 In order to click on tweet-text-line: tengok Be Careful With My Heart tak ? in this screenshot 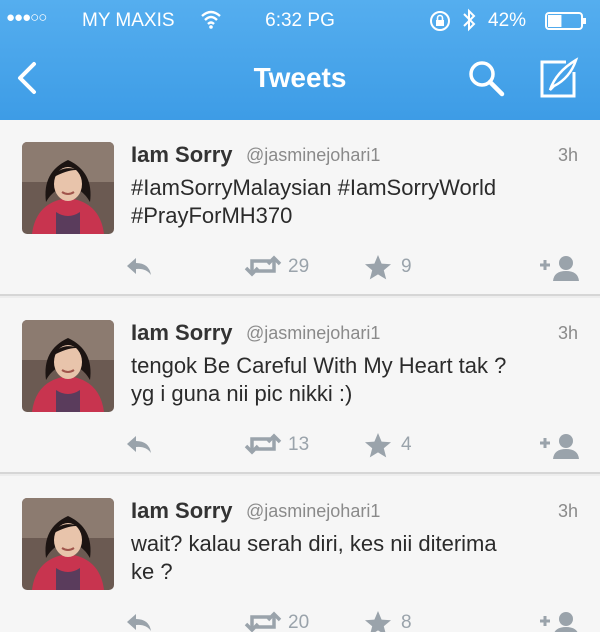, I will do `click(319, 365)`.